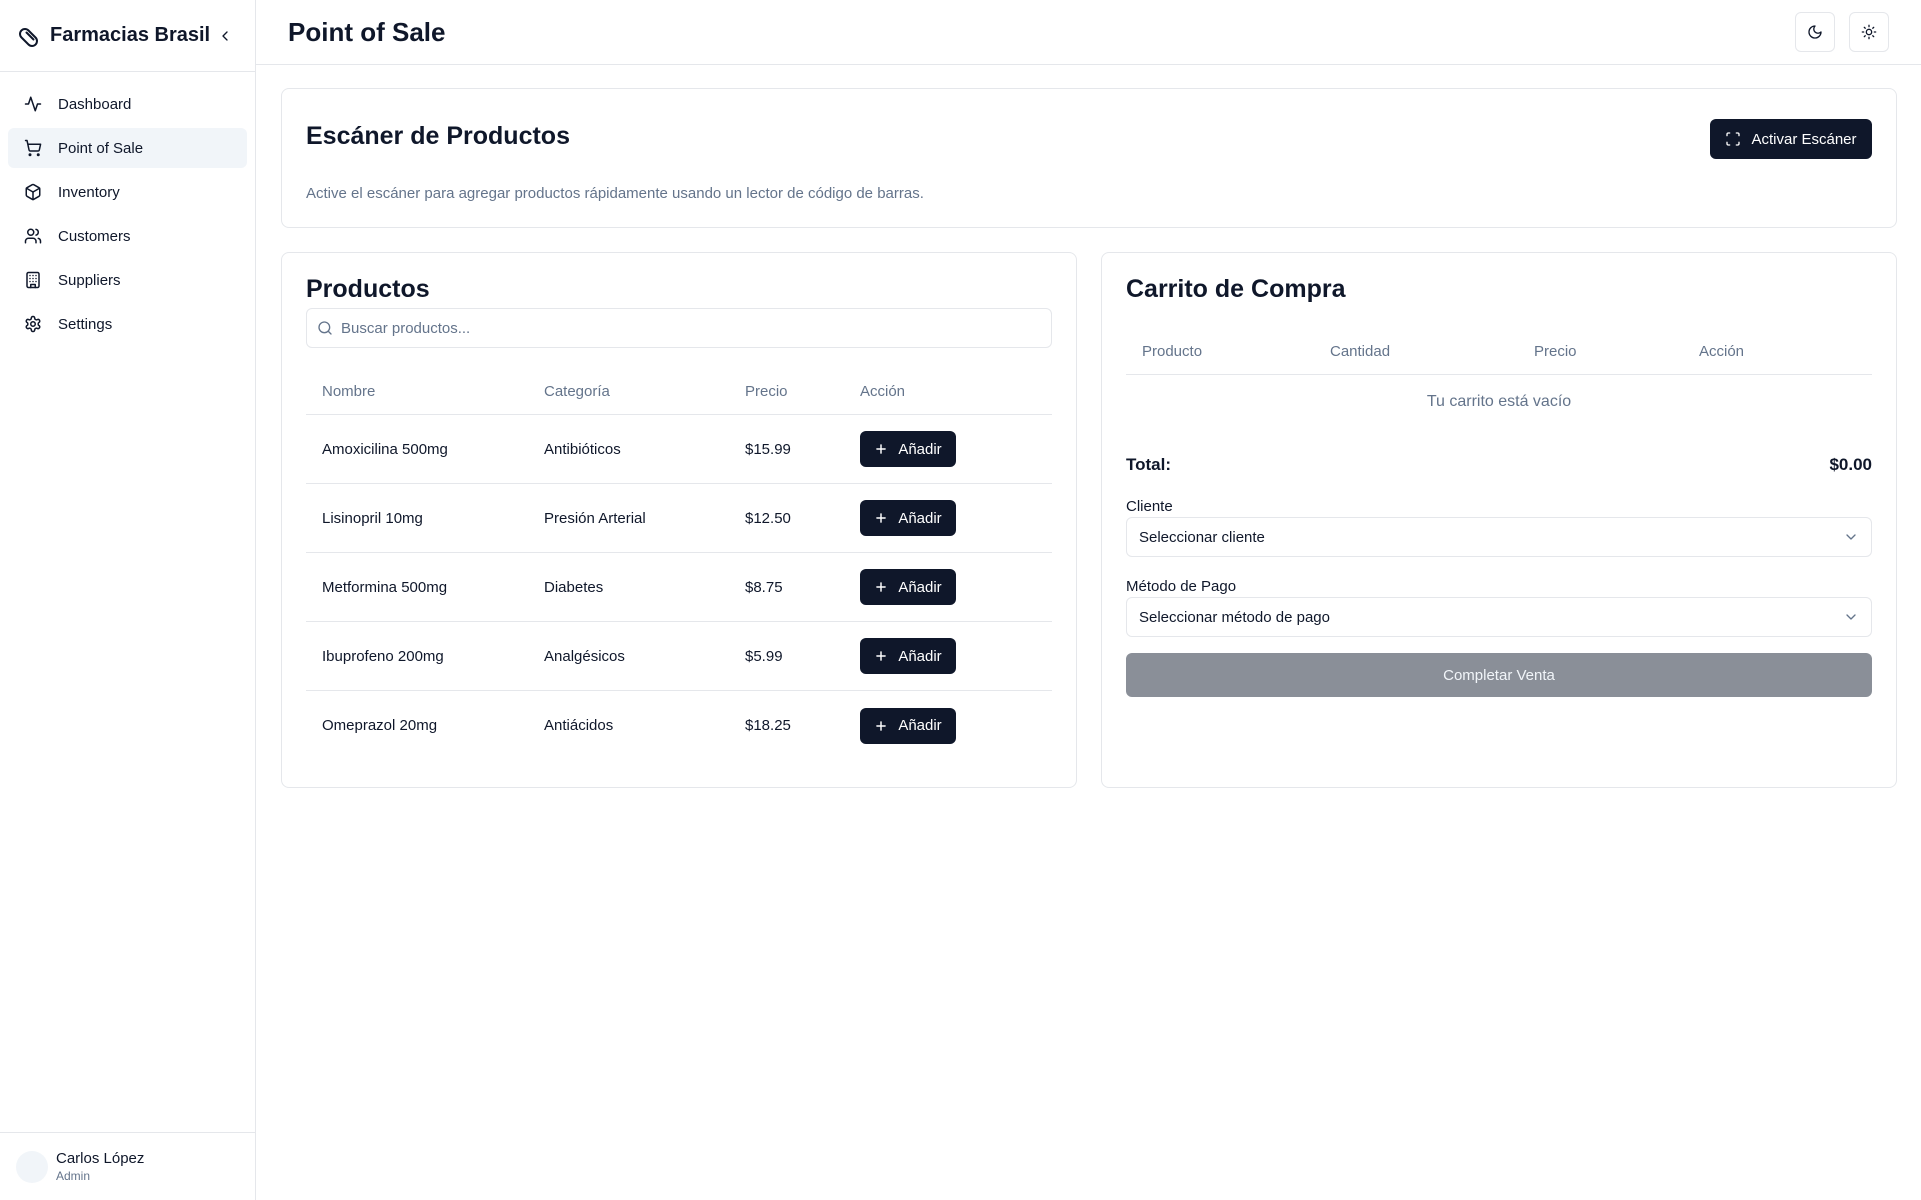 Image resolution: width=1921 pixels, height=1200 pixels. I want to click on sun-icon, so click(1869, 32).